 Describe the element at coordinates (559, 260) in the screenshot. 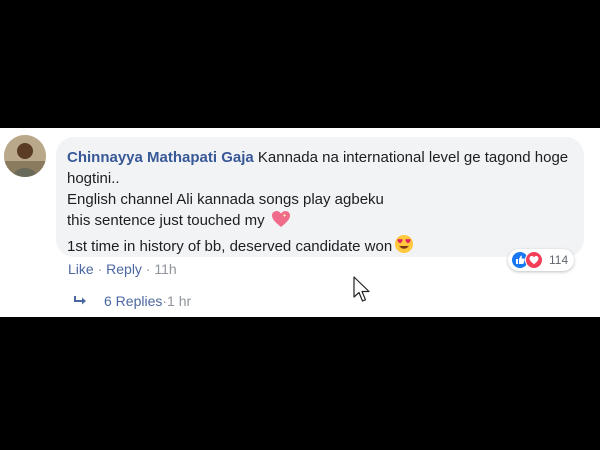

I see `reaction-count: 114` at that location.